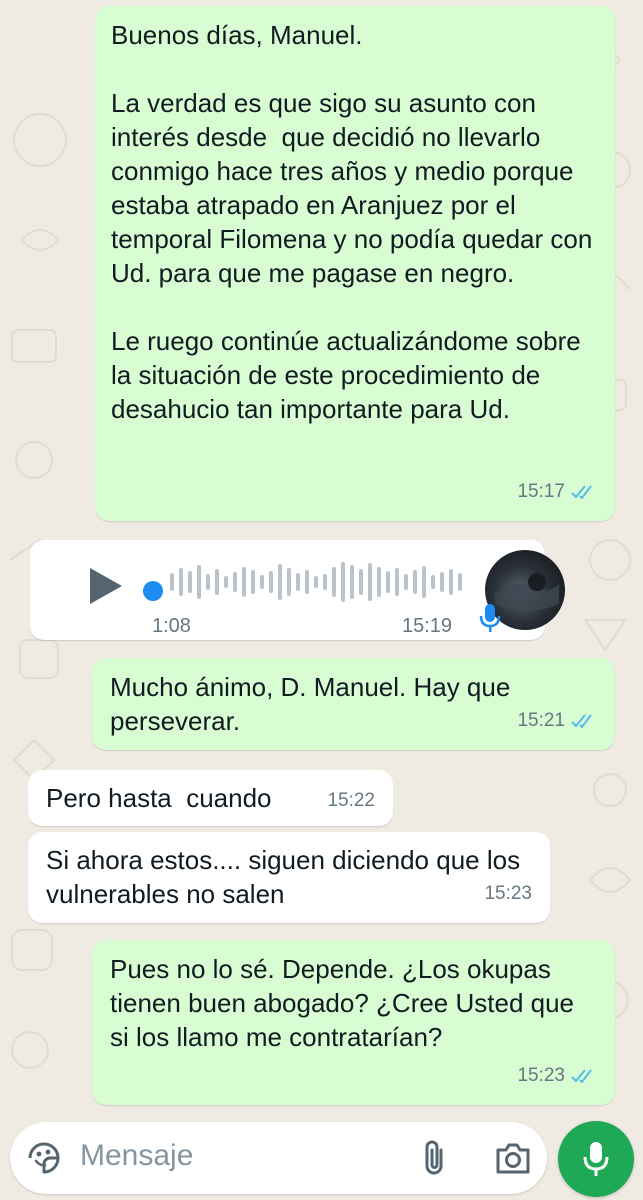 The width and height of the screenshot is (643, 1200). I want to click on camera-icon, so click(513, 1158).